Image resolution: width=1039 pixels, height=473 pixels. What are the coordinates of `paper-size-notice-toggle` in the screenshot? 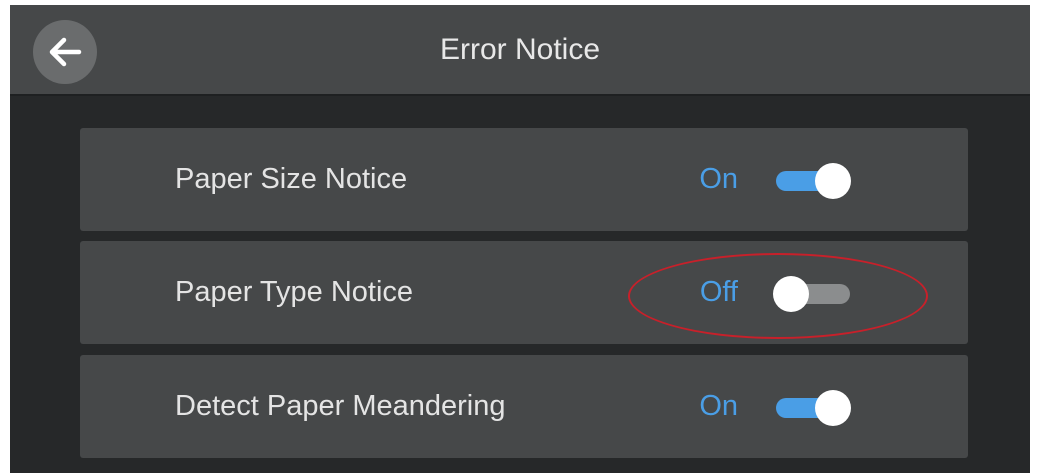 It's located at (813, 181).